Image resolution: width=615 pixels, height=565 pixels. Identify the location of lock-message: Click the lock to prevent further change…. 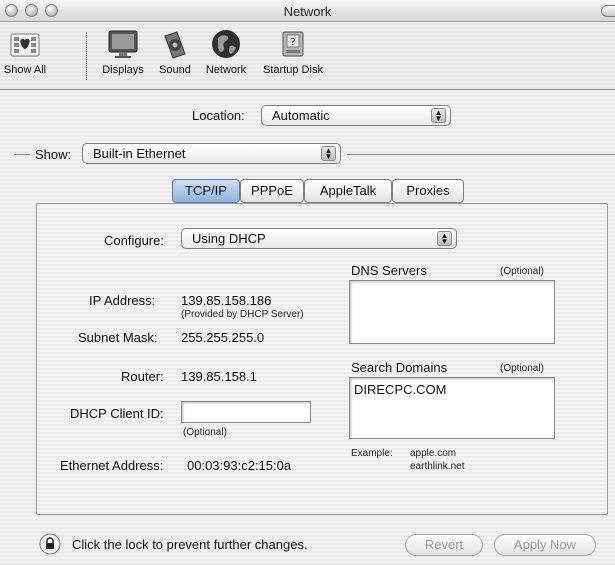
(190, 544).